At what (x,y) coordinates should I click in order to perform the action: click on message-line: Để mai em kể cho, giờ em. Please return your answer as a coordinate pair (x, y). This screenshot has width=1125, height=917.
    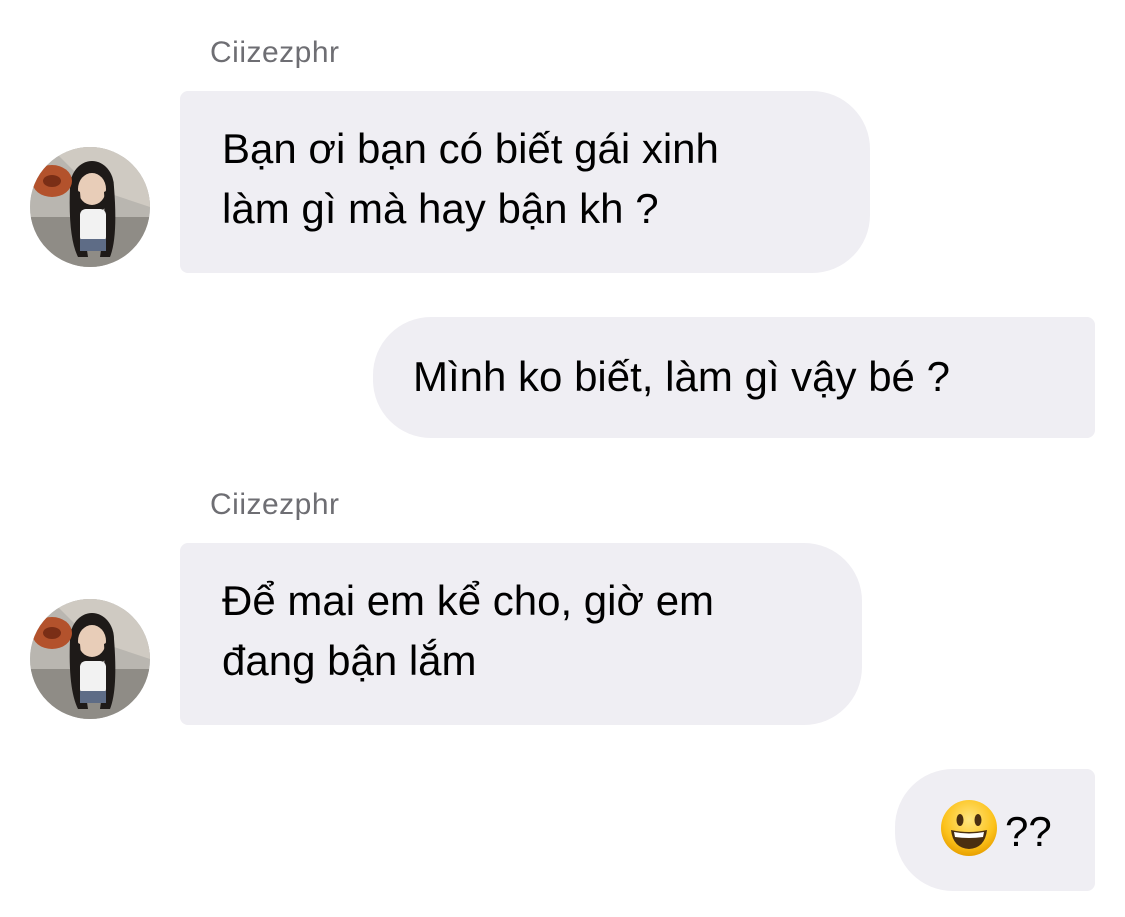
    Looking at the image, I should click on (468, 600).